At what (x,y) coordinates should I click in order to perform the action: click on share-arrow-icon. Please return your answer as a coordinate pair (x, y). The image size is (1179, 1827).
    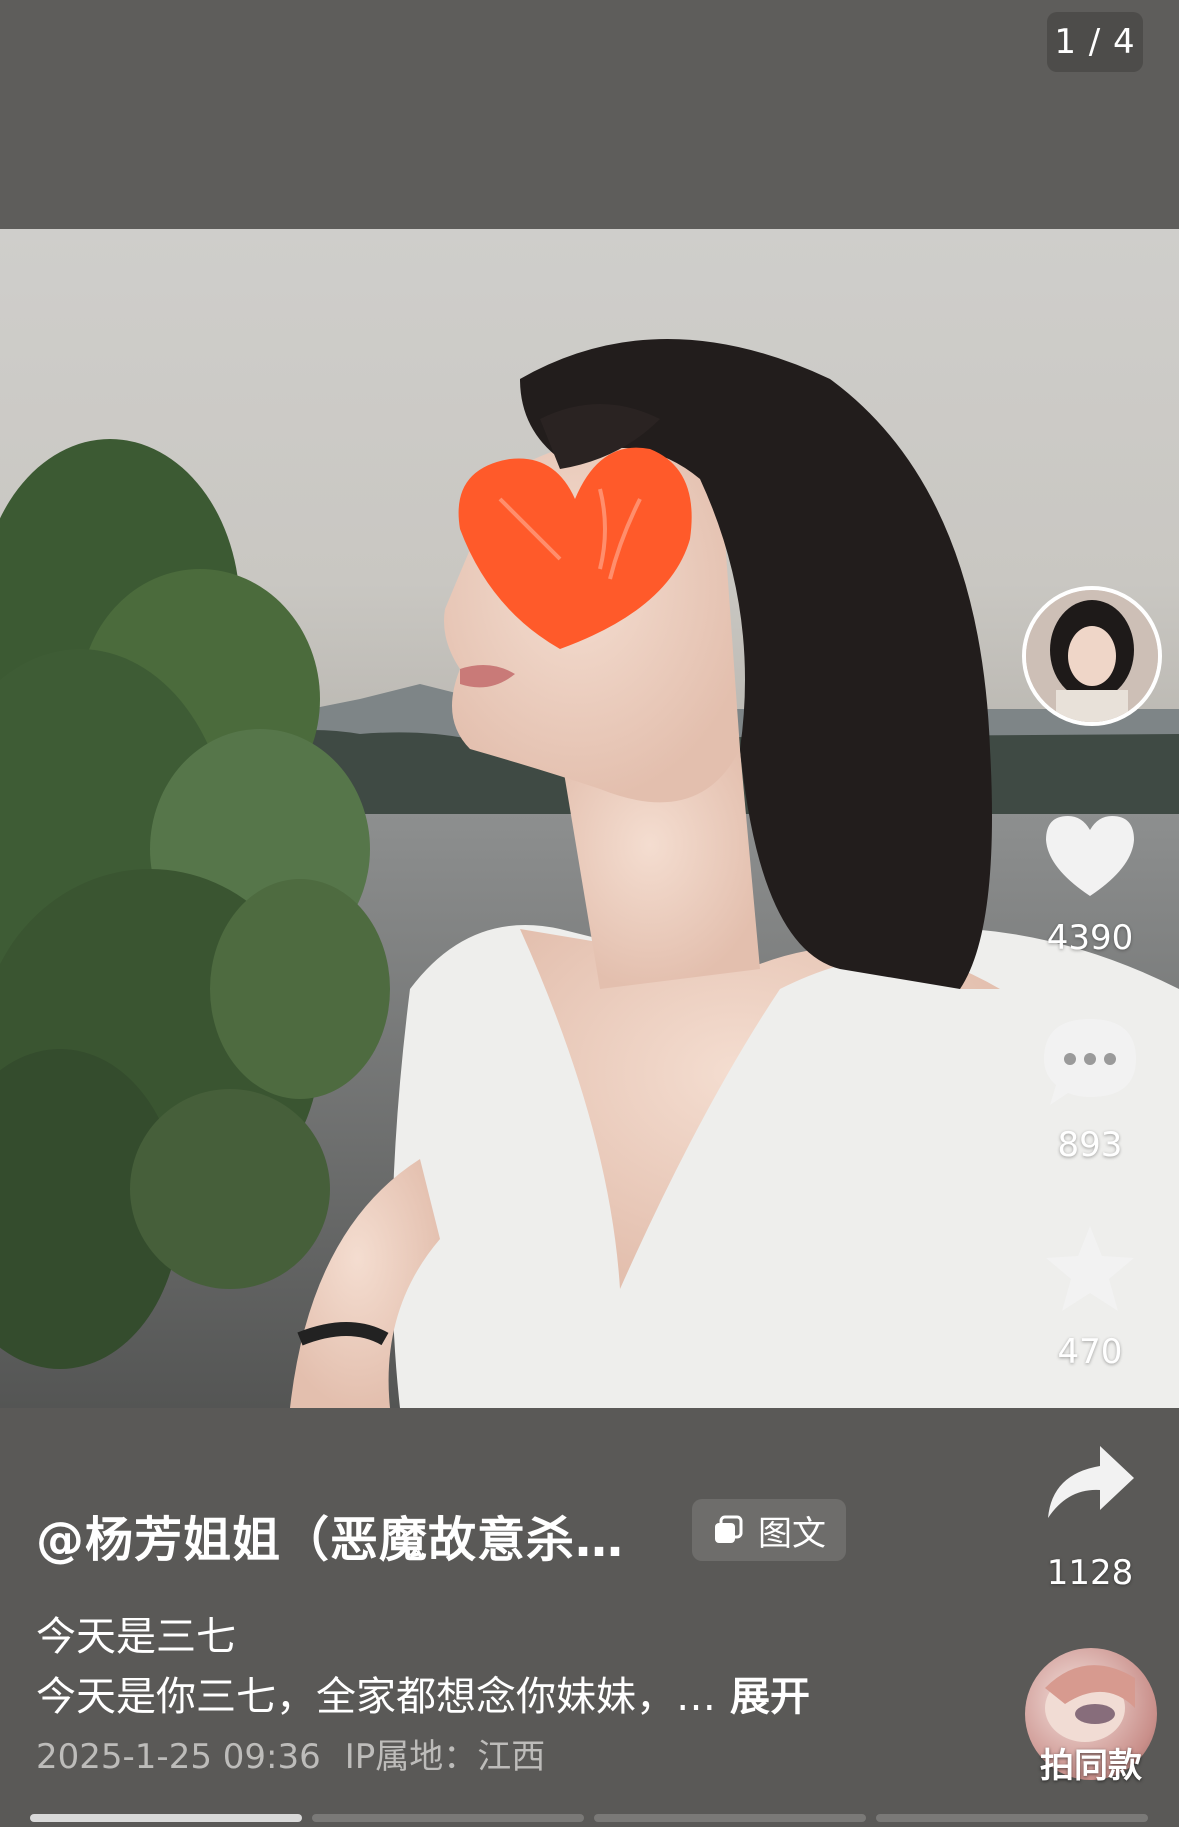
    Looking at the image, I should click on (1091, 1482).